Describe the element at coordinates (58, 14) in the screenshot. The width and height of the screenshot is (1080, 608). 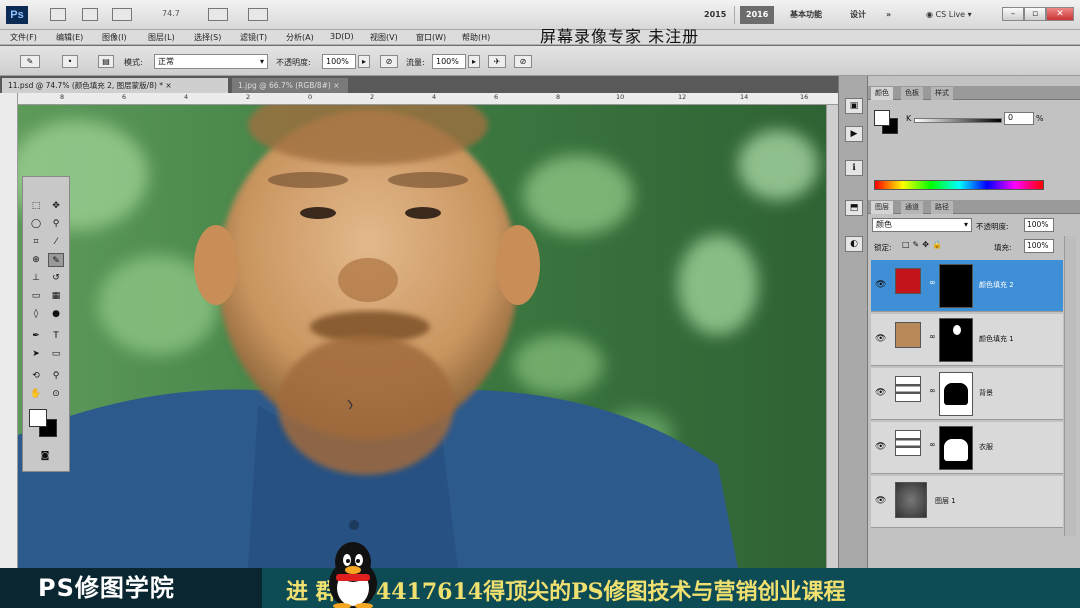
I see `bridge-icon` at that location.